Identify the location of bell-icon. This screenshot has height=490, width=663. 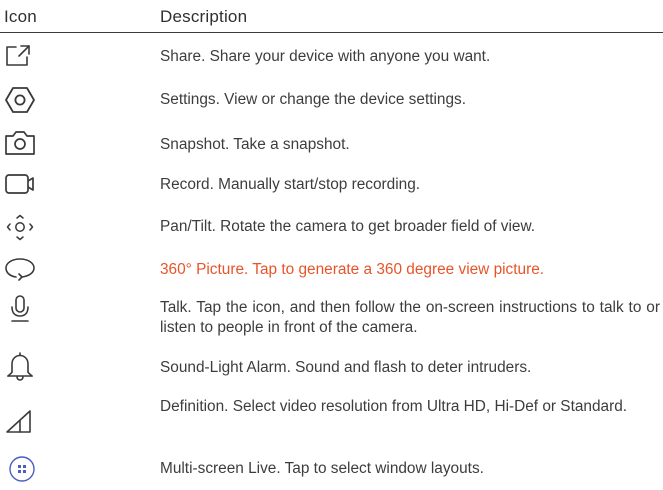
(20, 366).